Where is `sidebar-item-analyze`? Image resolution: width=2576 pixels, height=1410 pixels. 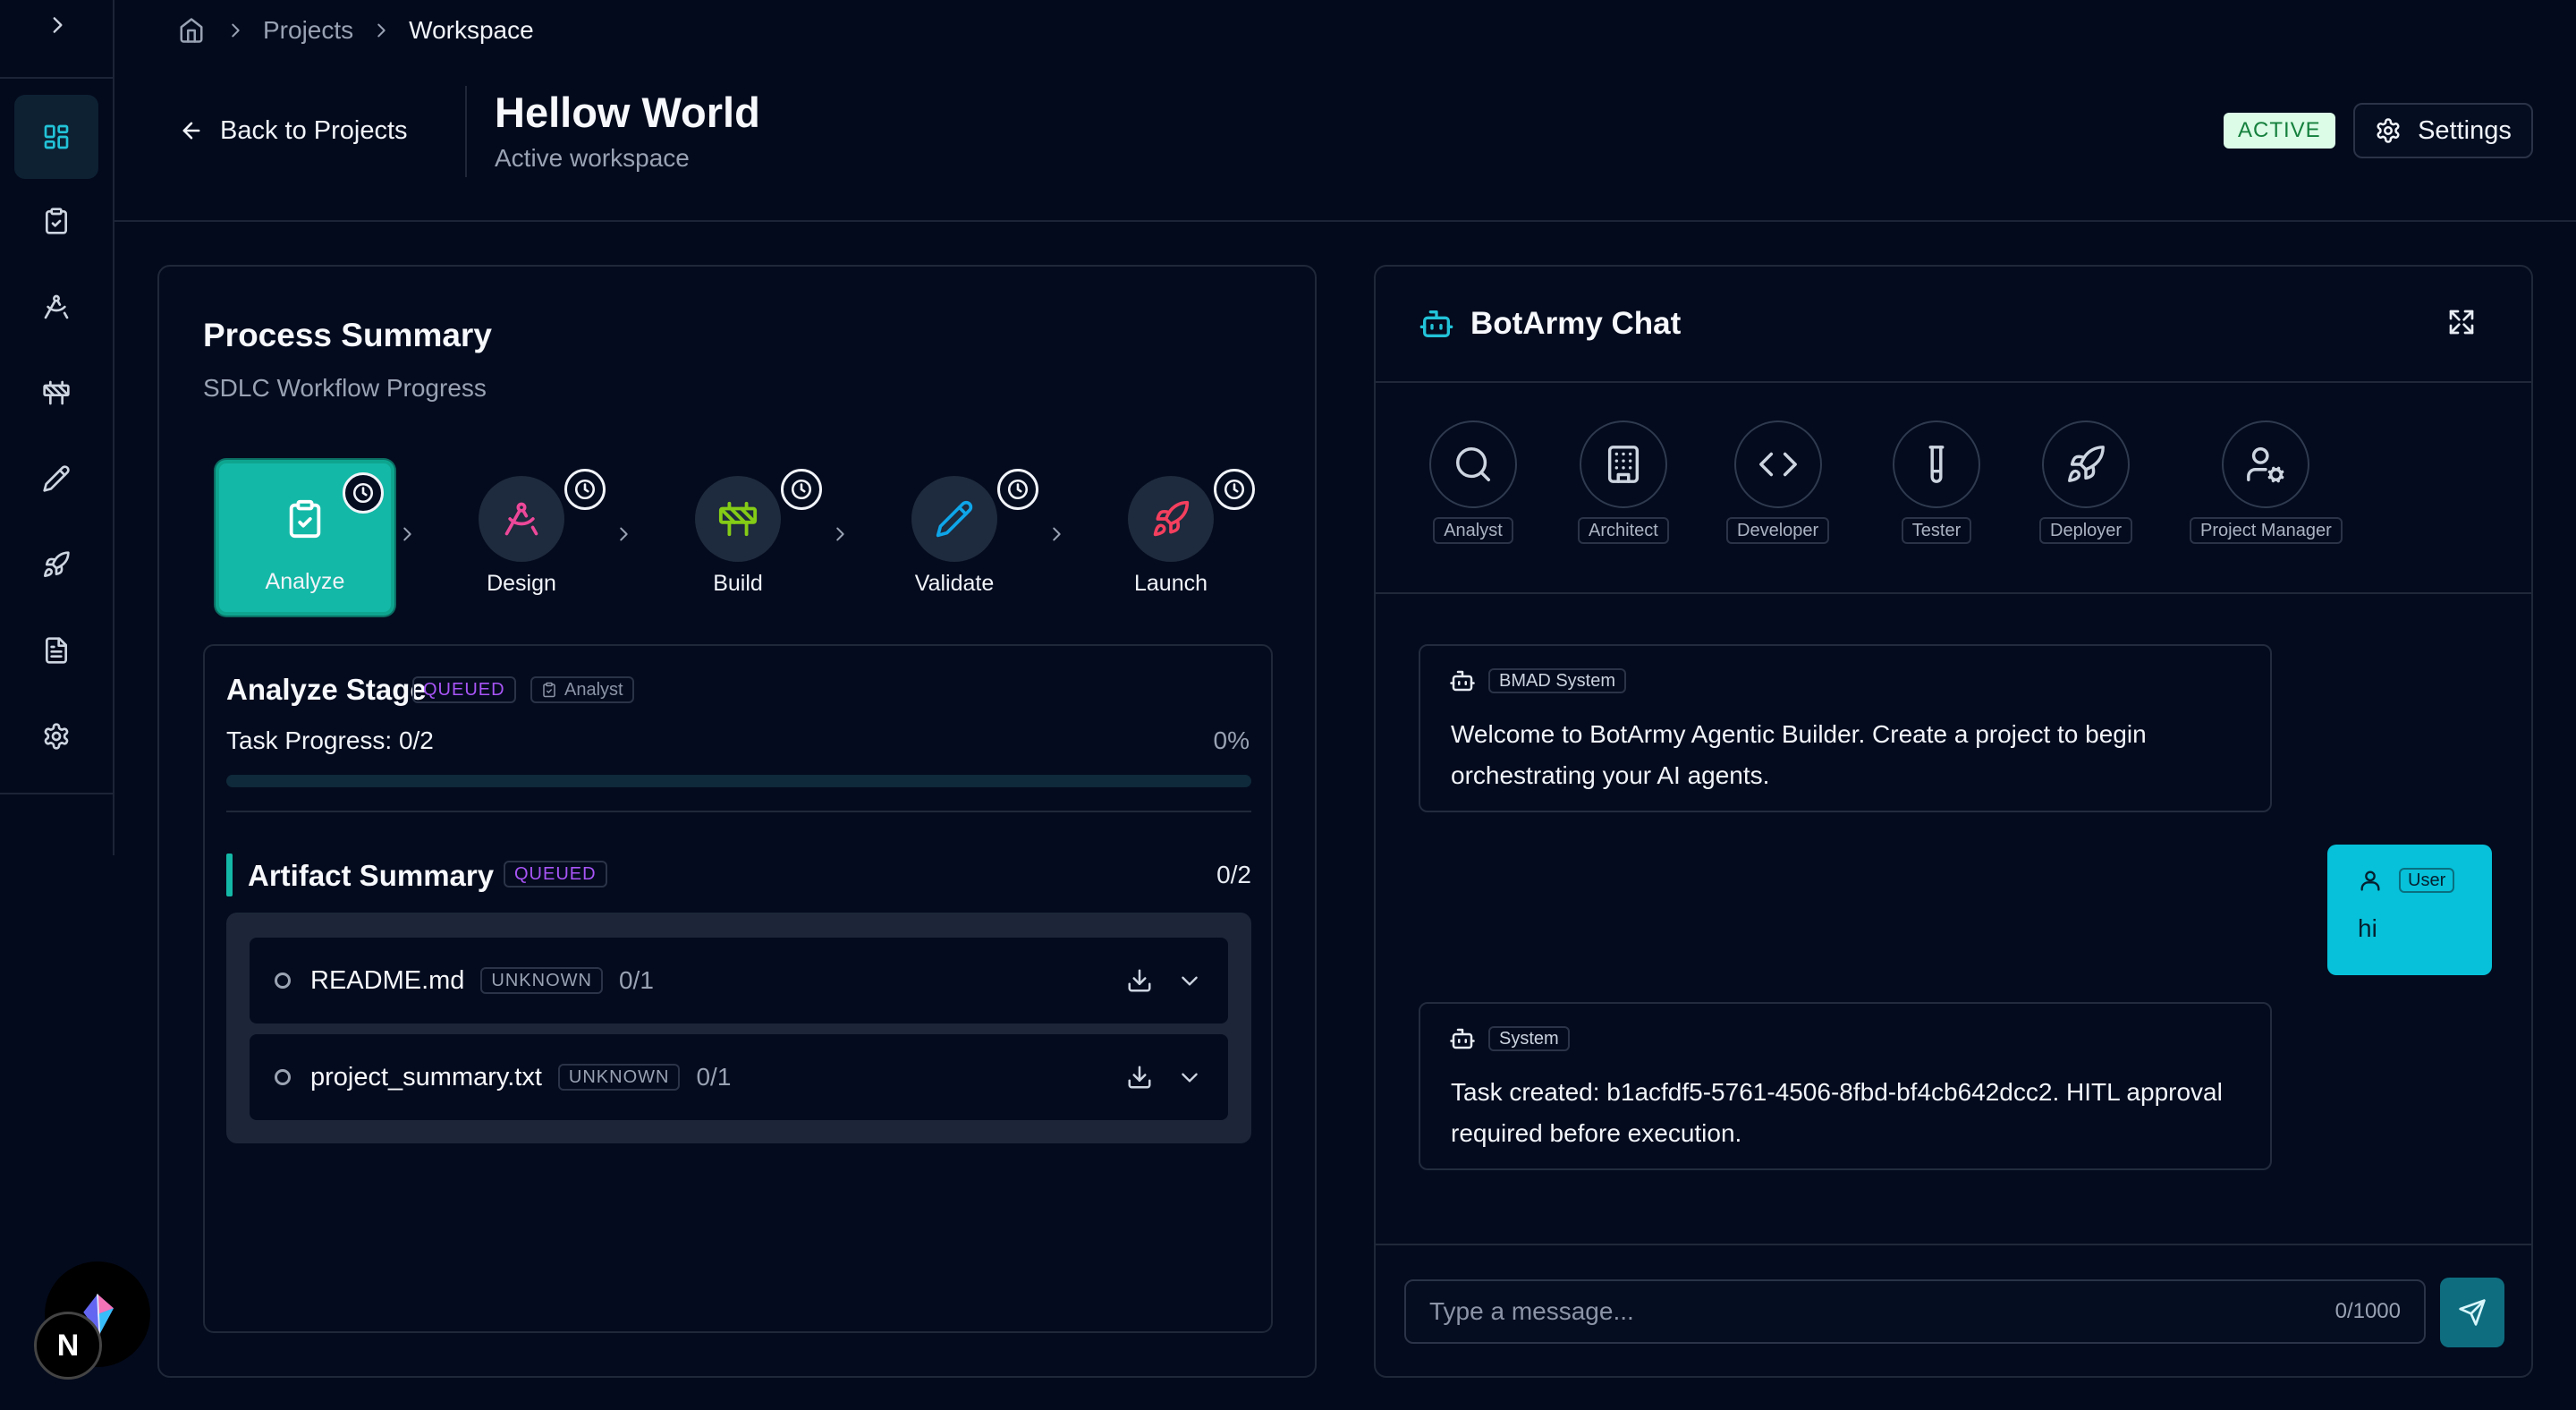 sidebar-item-analyze is located at coordinates (56, 221).